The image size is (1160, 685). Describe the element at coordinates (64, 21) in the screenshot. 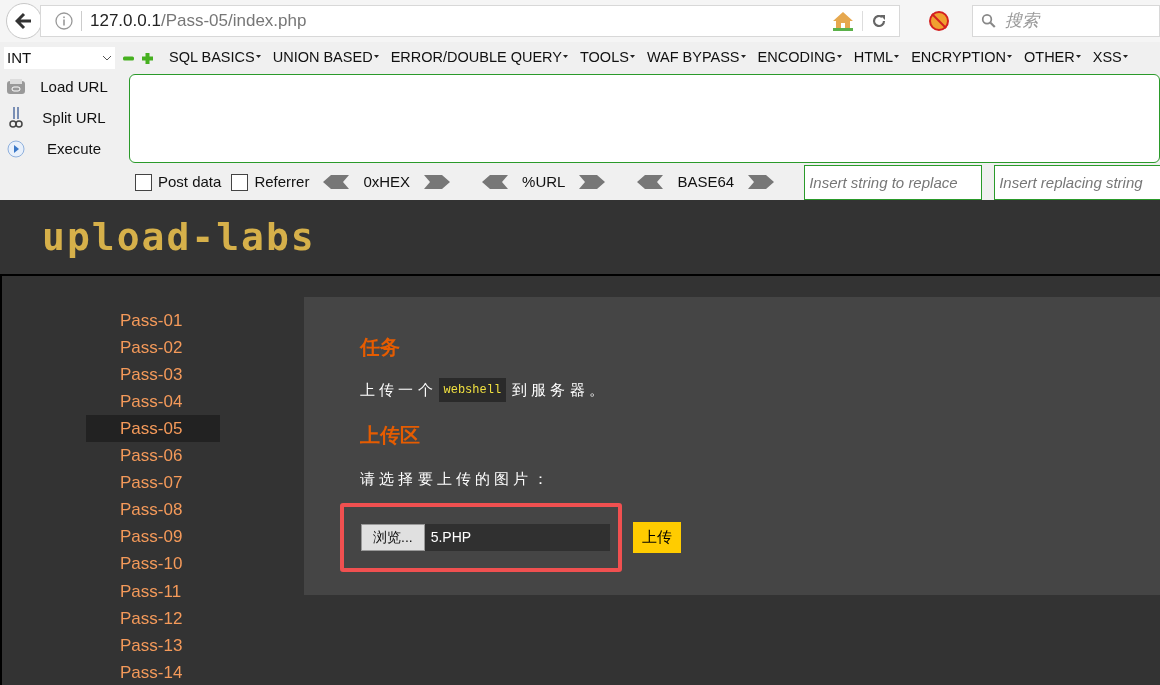

I see `info-icon` at that location.